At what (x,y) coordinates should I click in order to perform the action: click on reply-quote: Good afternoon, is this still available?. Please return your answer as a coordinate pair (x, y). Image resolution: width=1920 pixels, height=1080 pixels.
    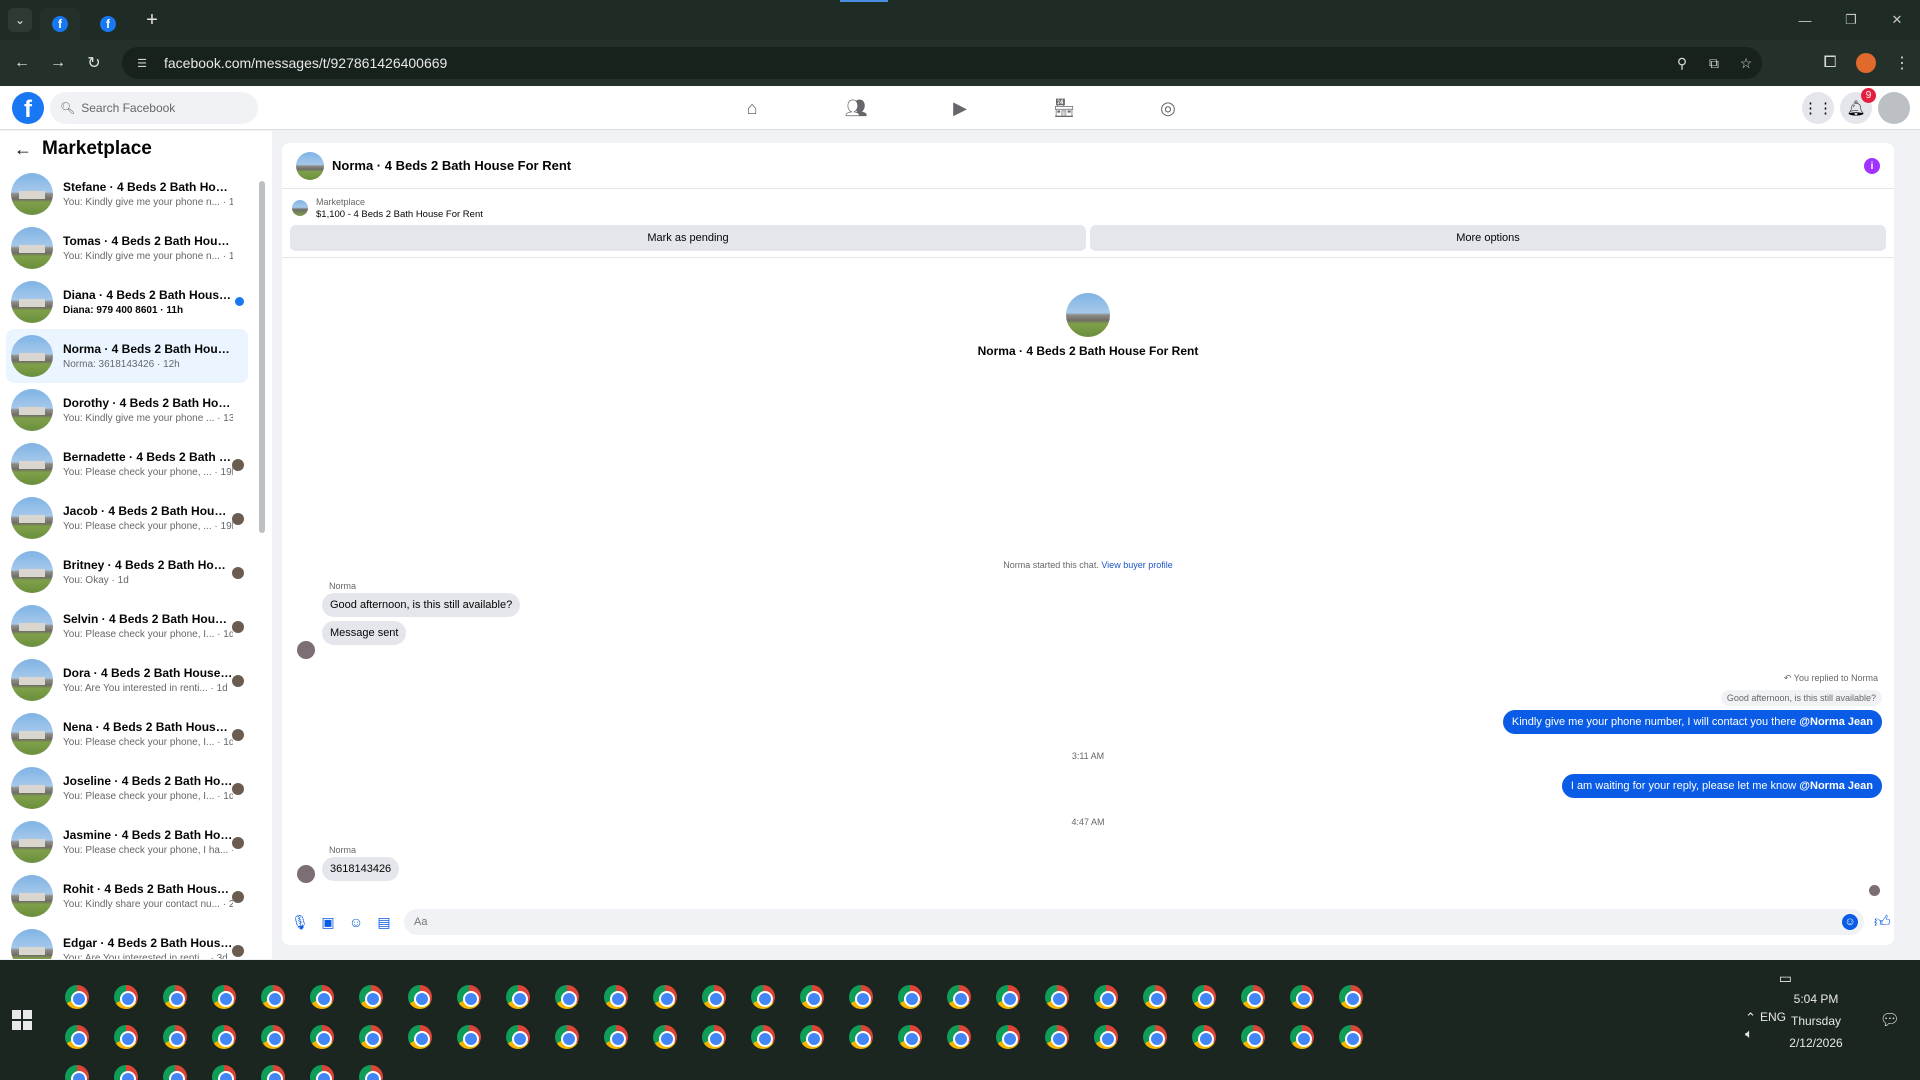
    Looking at the image, I should click on (1801, 698).